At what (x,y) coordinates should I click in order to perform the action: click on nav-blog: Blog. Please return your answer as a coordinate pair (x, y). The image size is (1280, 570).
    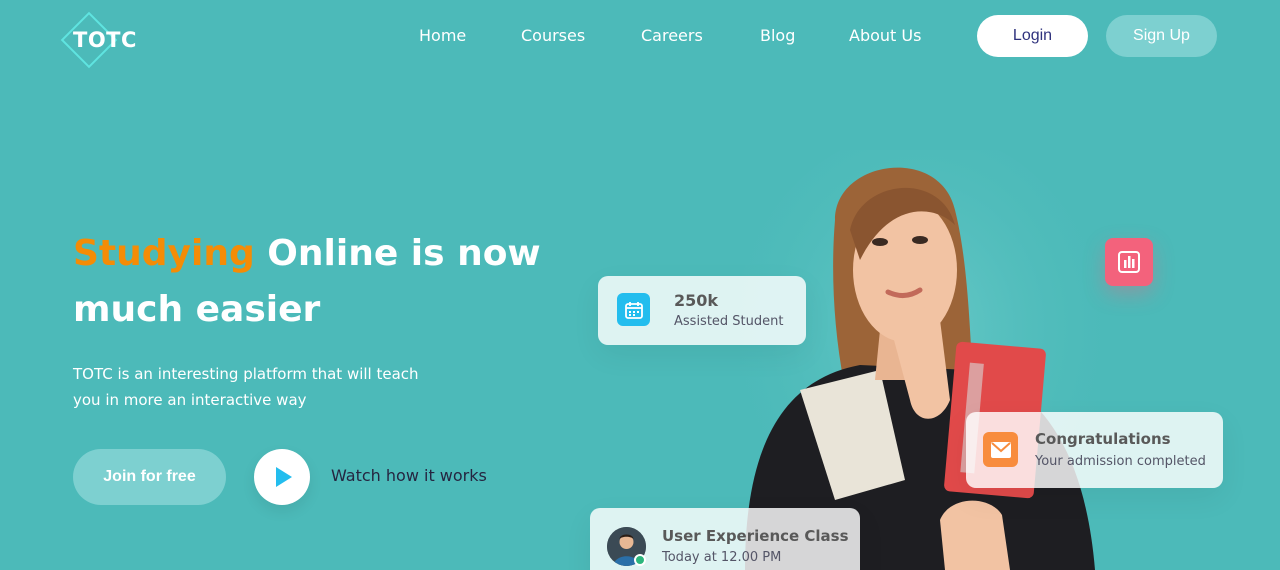
    Looking at the image, I should click on (777, 35).